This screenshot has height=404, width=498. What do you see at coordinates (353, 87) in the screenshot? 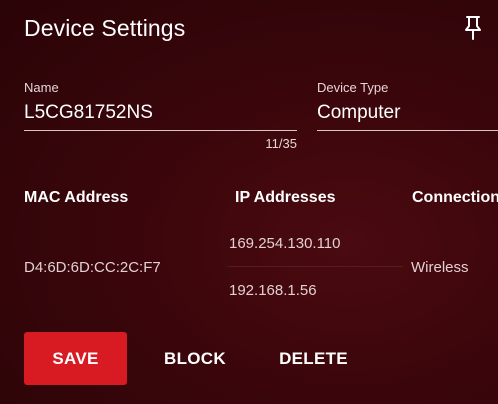
I see `device-type-label: Device Type` at bounding box center [353, 87].